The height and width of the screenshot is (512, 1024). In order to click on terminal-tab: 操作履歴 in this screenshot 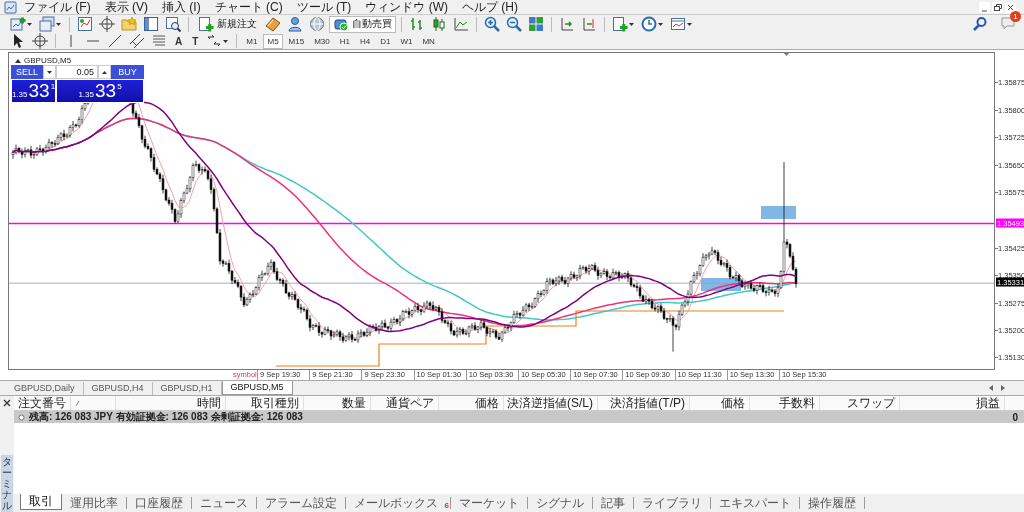, I will do `click(832, 503)`.